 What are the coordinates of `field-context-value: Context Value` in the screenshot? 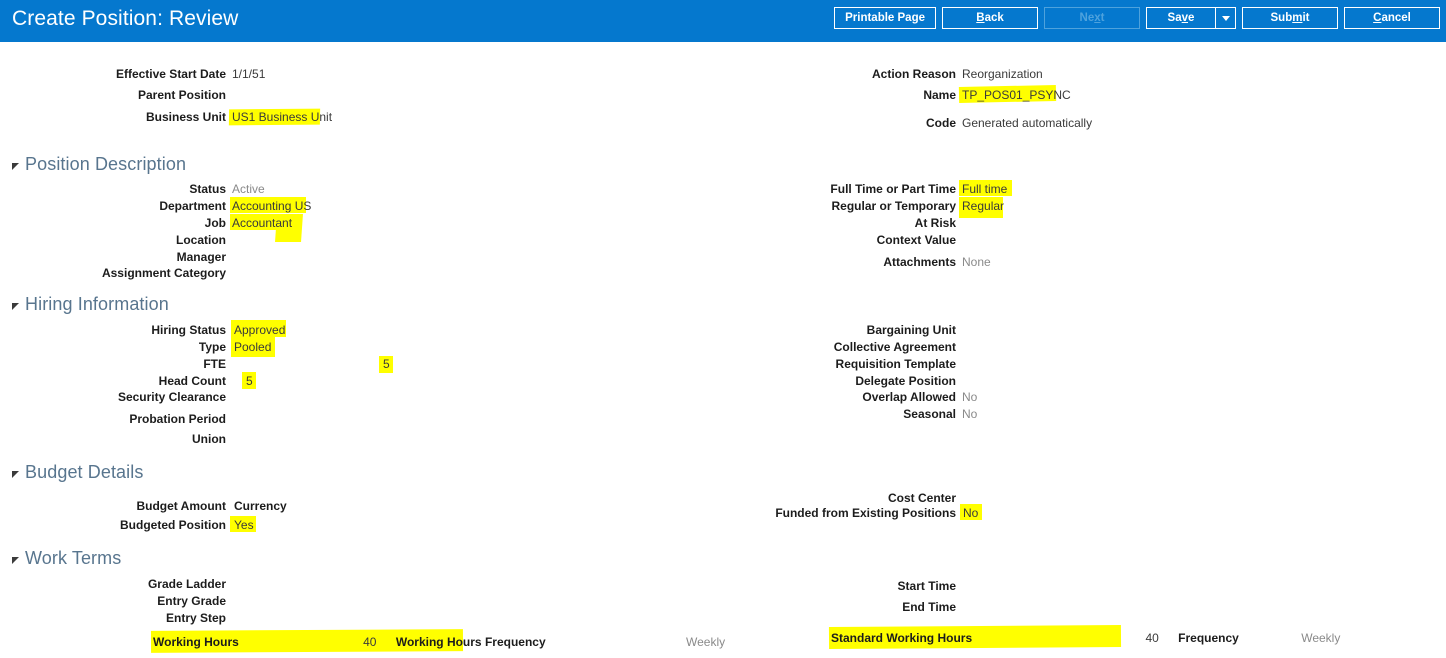 It's located at (1073, 240).